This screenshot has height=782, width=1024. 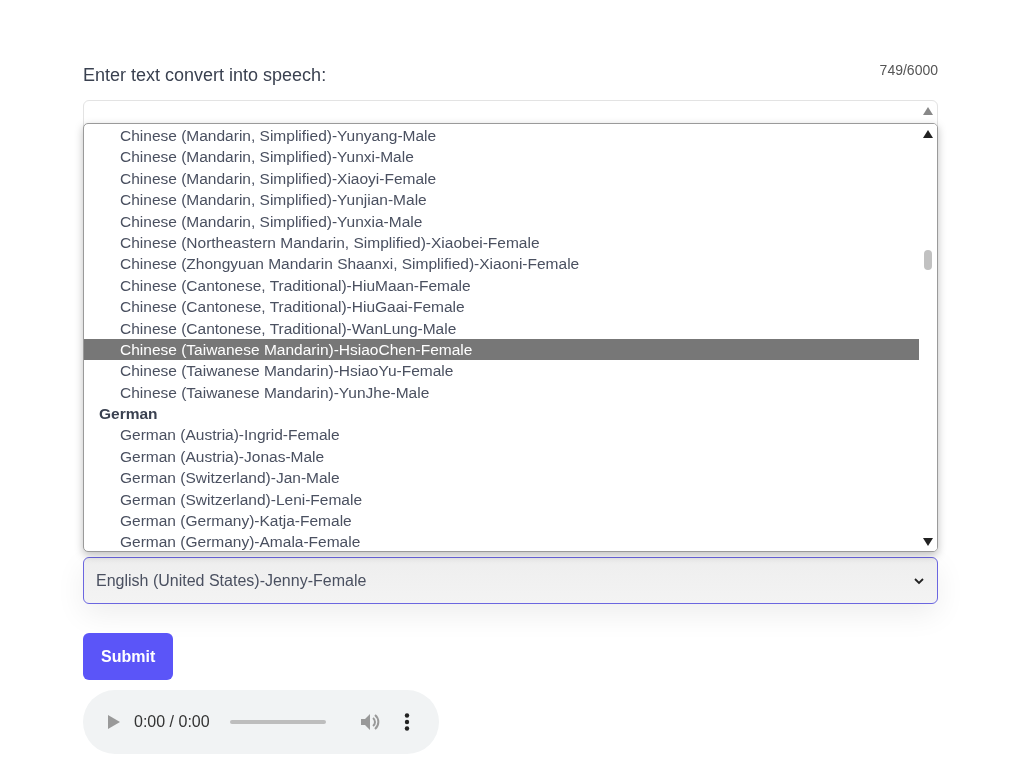 I want to click on voice-option: German (Austria)-Ingrid-Female, so click(x=501, y=435).